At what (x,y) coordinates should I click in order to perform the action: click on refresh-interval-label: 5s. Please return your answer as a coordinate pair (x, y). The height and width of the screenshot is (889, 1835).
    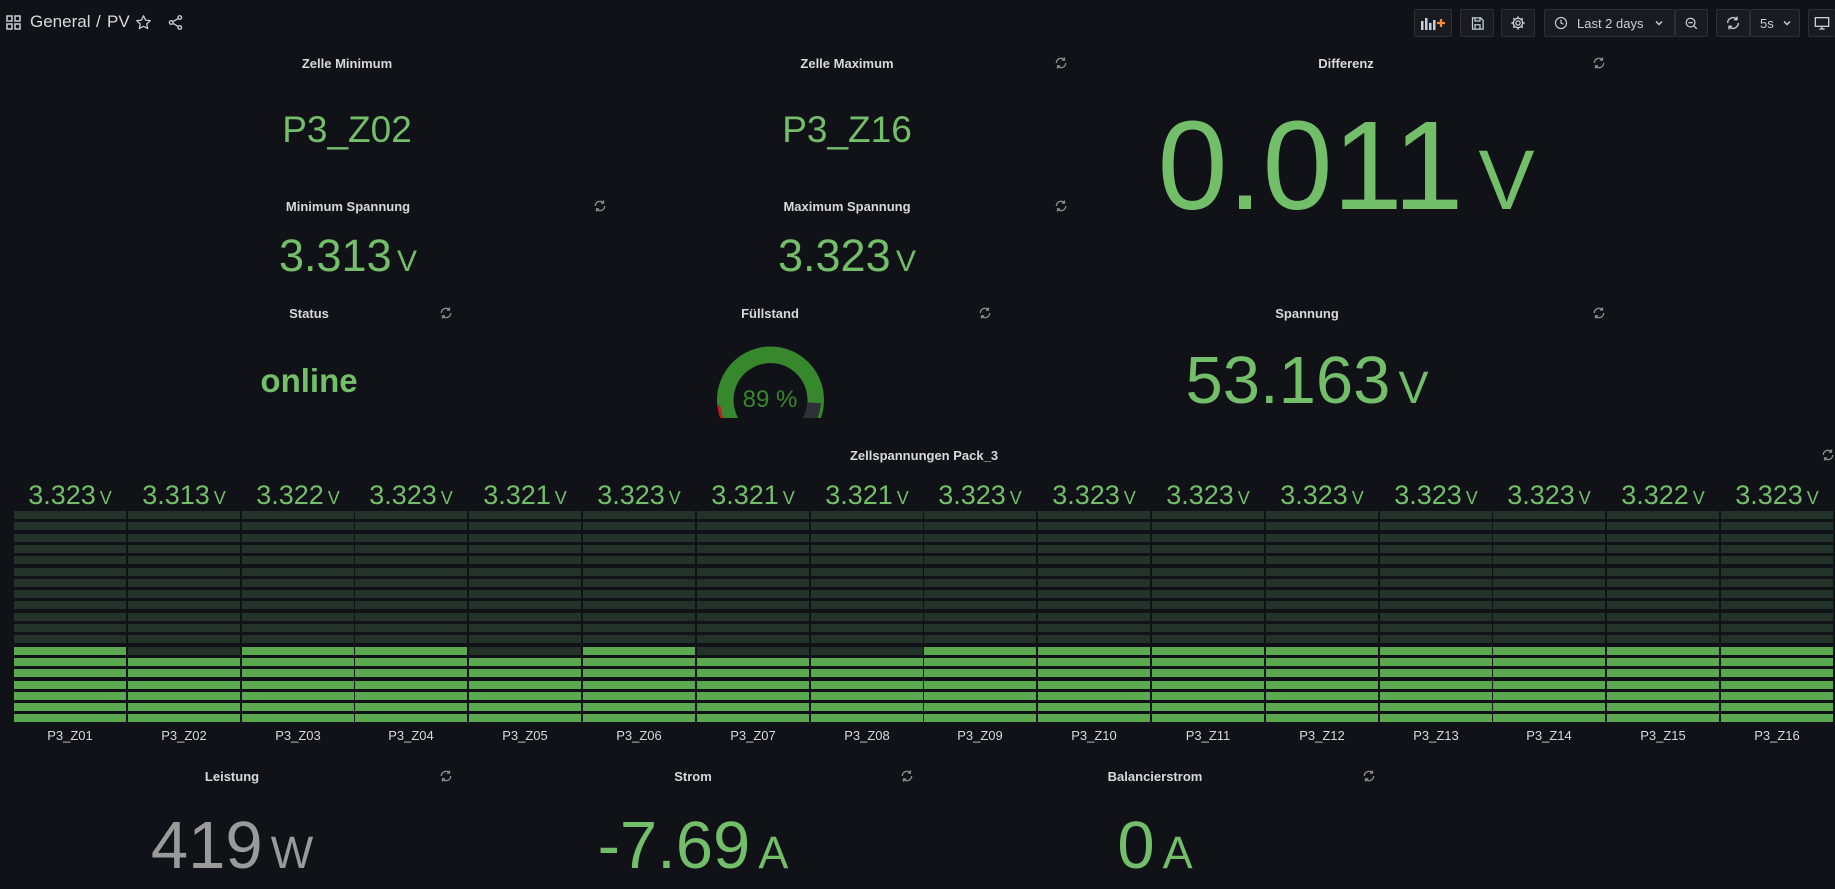
    Looking at the image, I should click on (1767, 23).